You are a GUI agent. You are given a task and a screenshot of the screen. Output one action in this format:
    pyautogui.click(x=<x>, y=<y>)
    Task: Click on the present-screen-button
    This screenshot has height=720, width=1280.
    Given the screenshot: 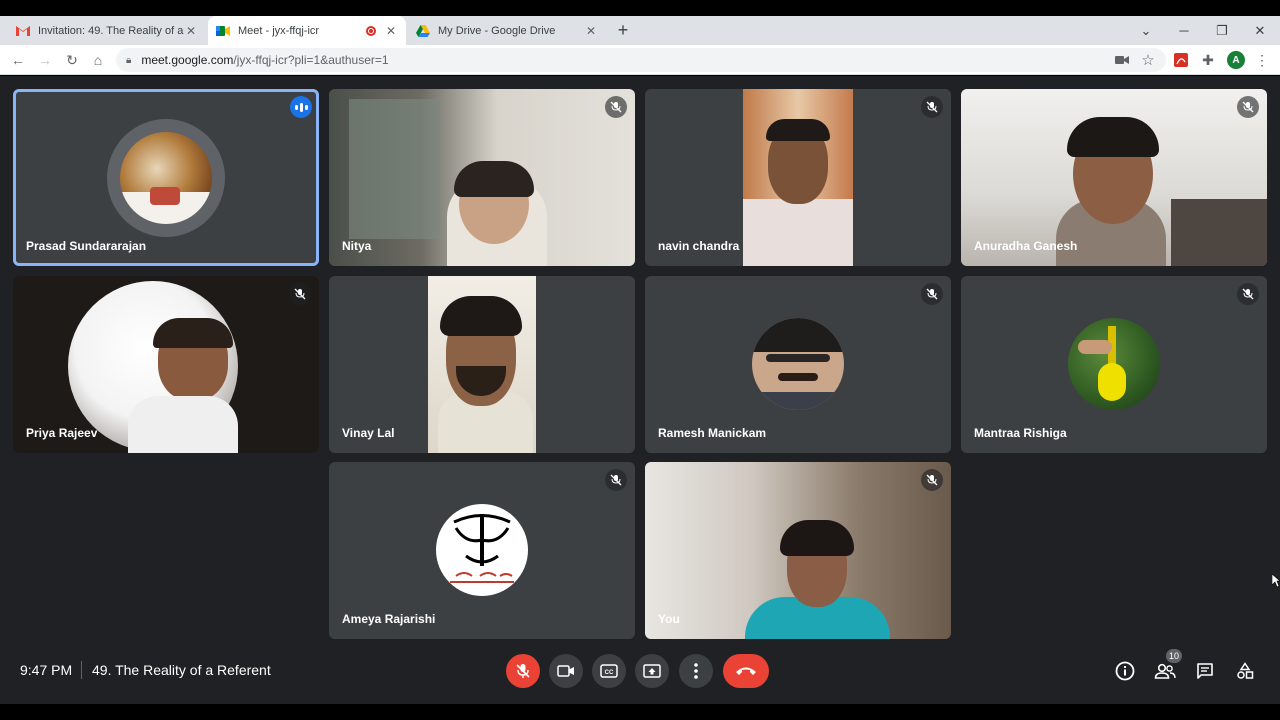 What is the action you would take?
    pyautogui.click(x=652, y=671)
    